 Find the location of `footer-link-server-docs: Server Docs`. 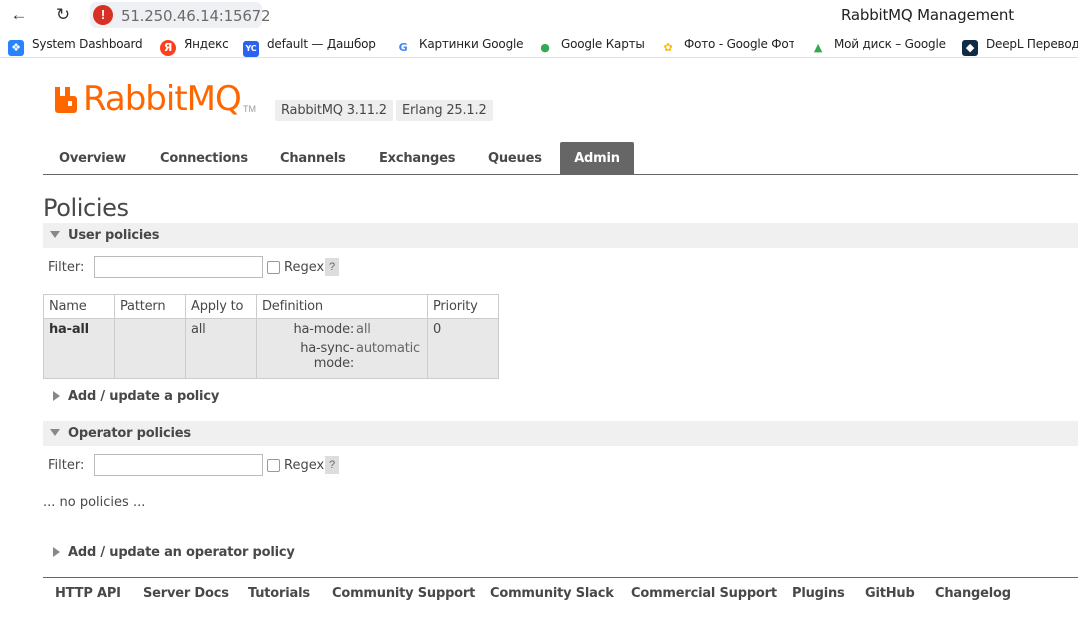

footer-link-server-docs: Server Docs is located at coordinates (186, 593).